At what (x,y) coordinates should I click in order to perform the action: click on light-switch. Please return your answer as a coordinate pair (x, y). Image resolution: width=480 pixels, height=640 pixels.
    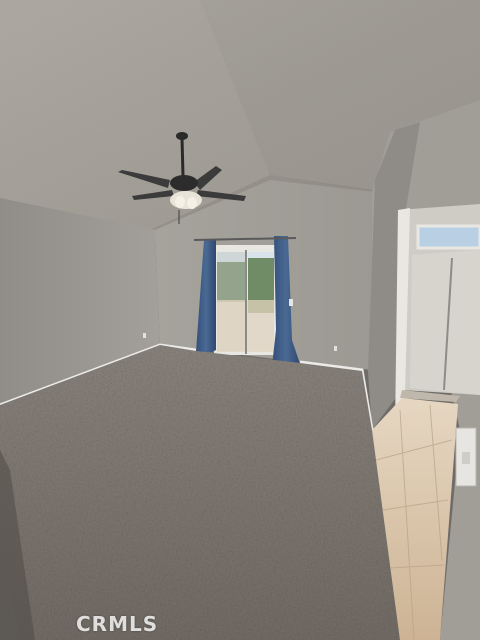
    Looking at the image, I should click on (466, 457).